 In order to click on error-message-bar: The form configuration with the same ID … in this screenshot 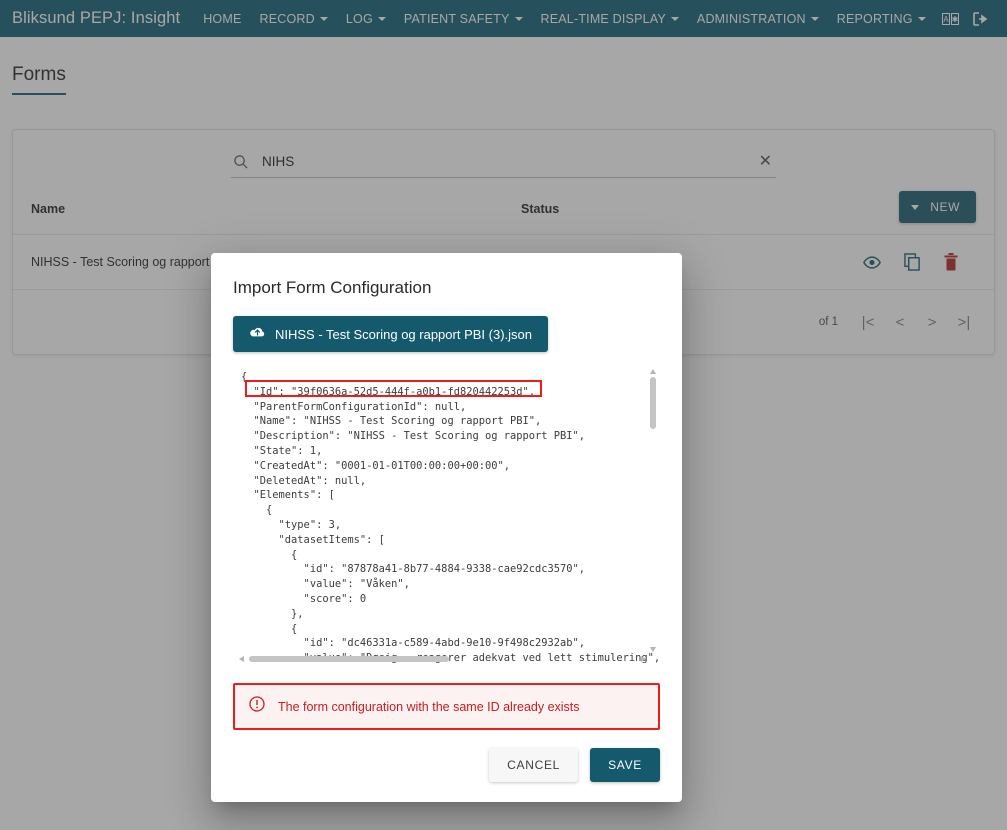, I will do `click(446, 706)`.